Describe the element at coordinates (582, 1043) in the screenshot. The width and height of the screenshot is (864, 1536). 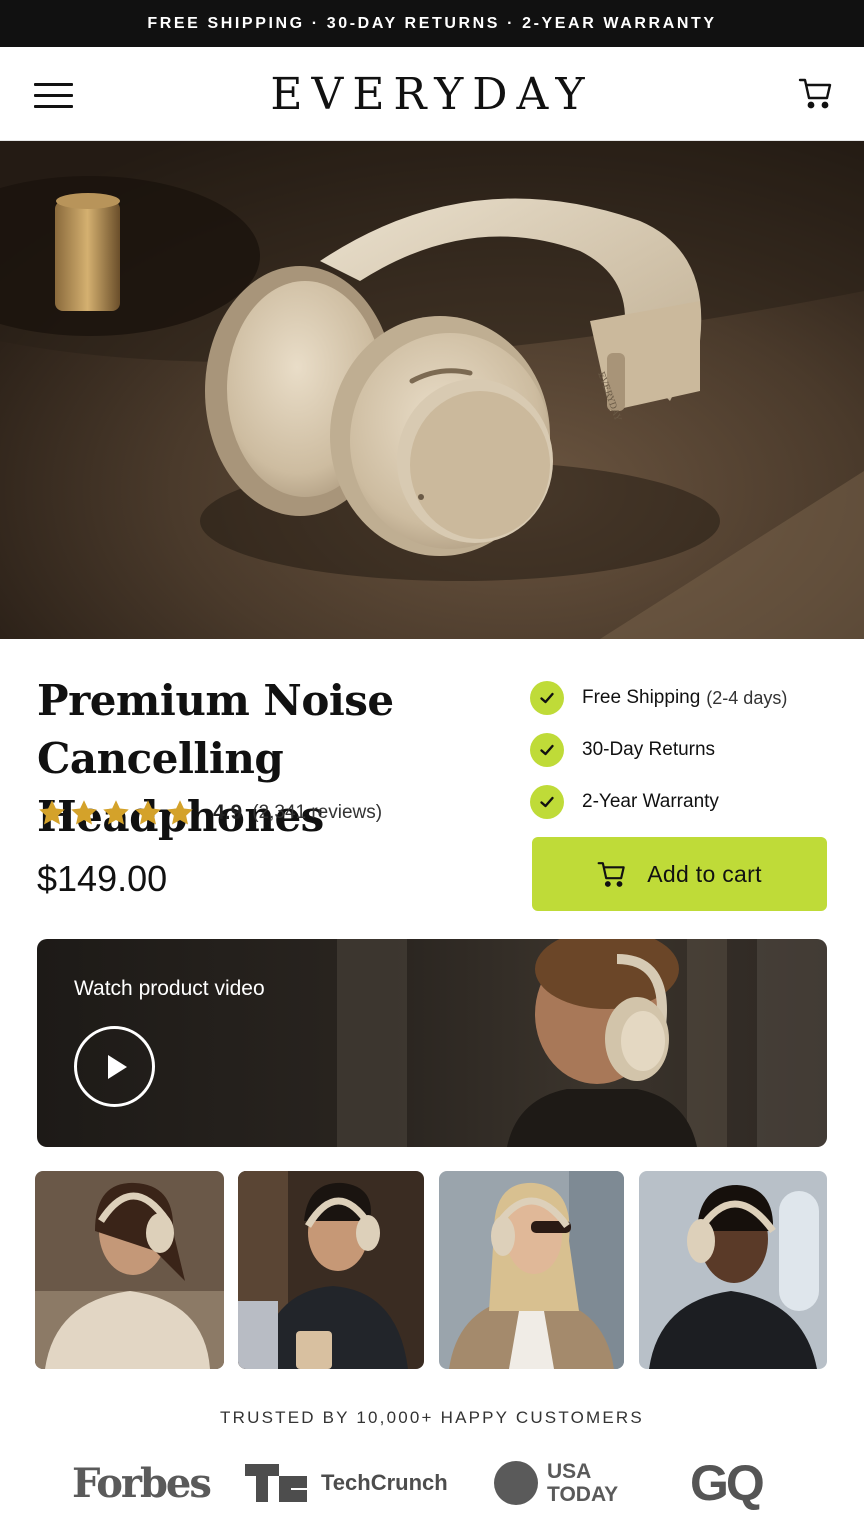
I see `video-thumbnail-image` at that location.